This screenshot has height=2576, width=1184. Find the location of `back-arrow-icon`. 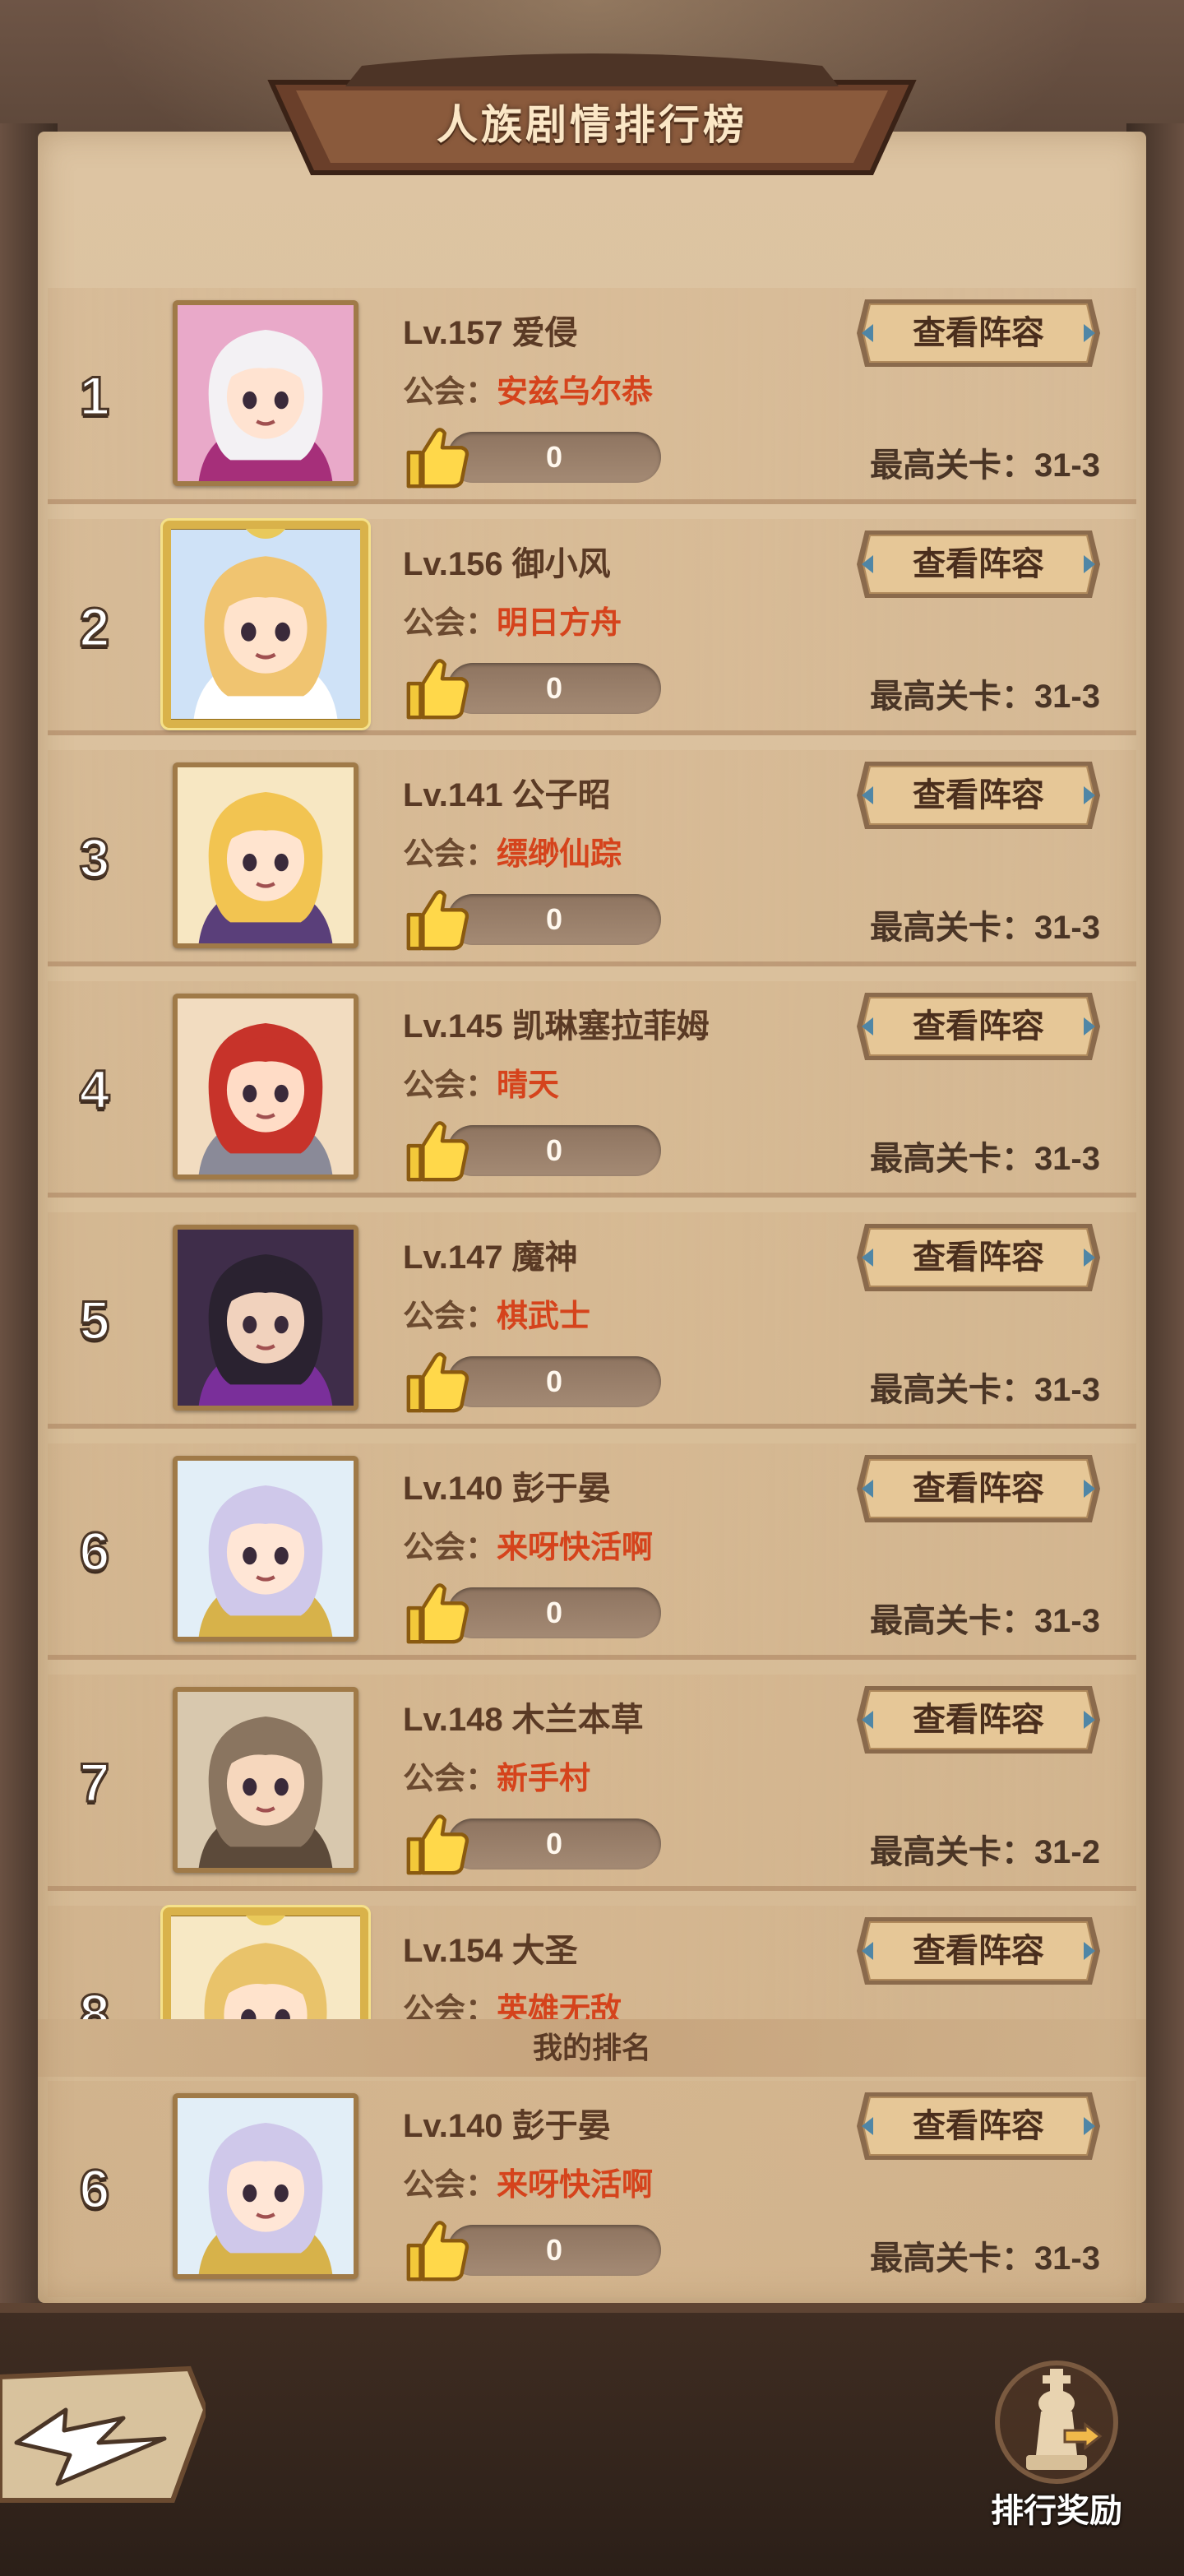

back-arrow-icon is located at coordinates (104, 2434).